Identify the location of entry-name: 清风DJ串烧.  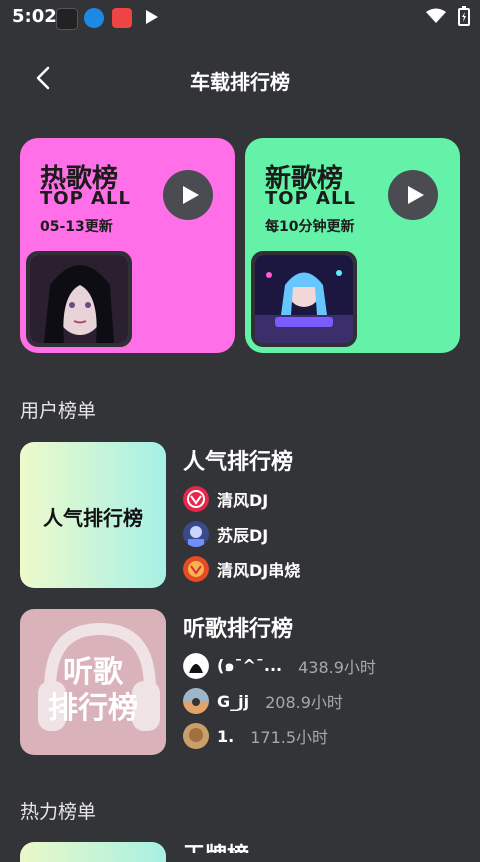
(259, 570).